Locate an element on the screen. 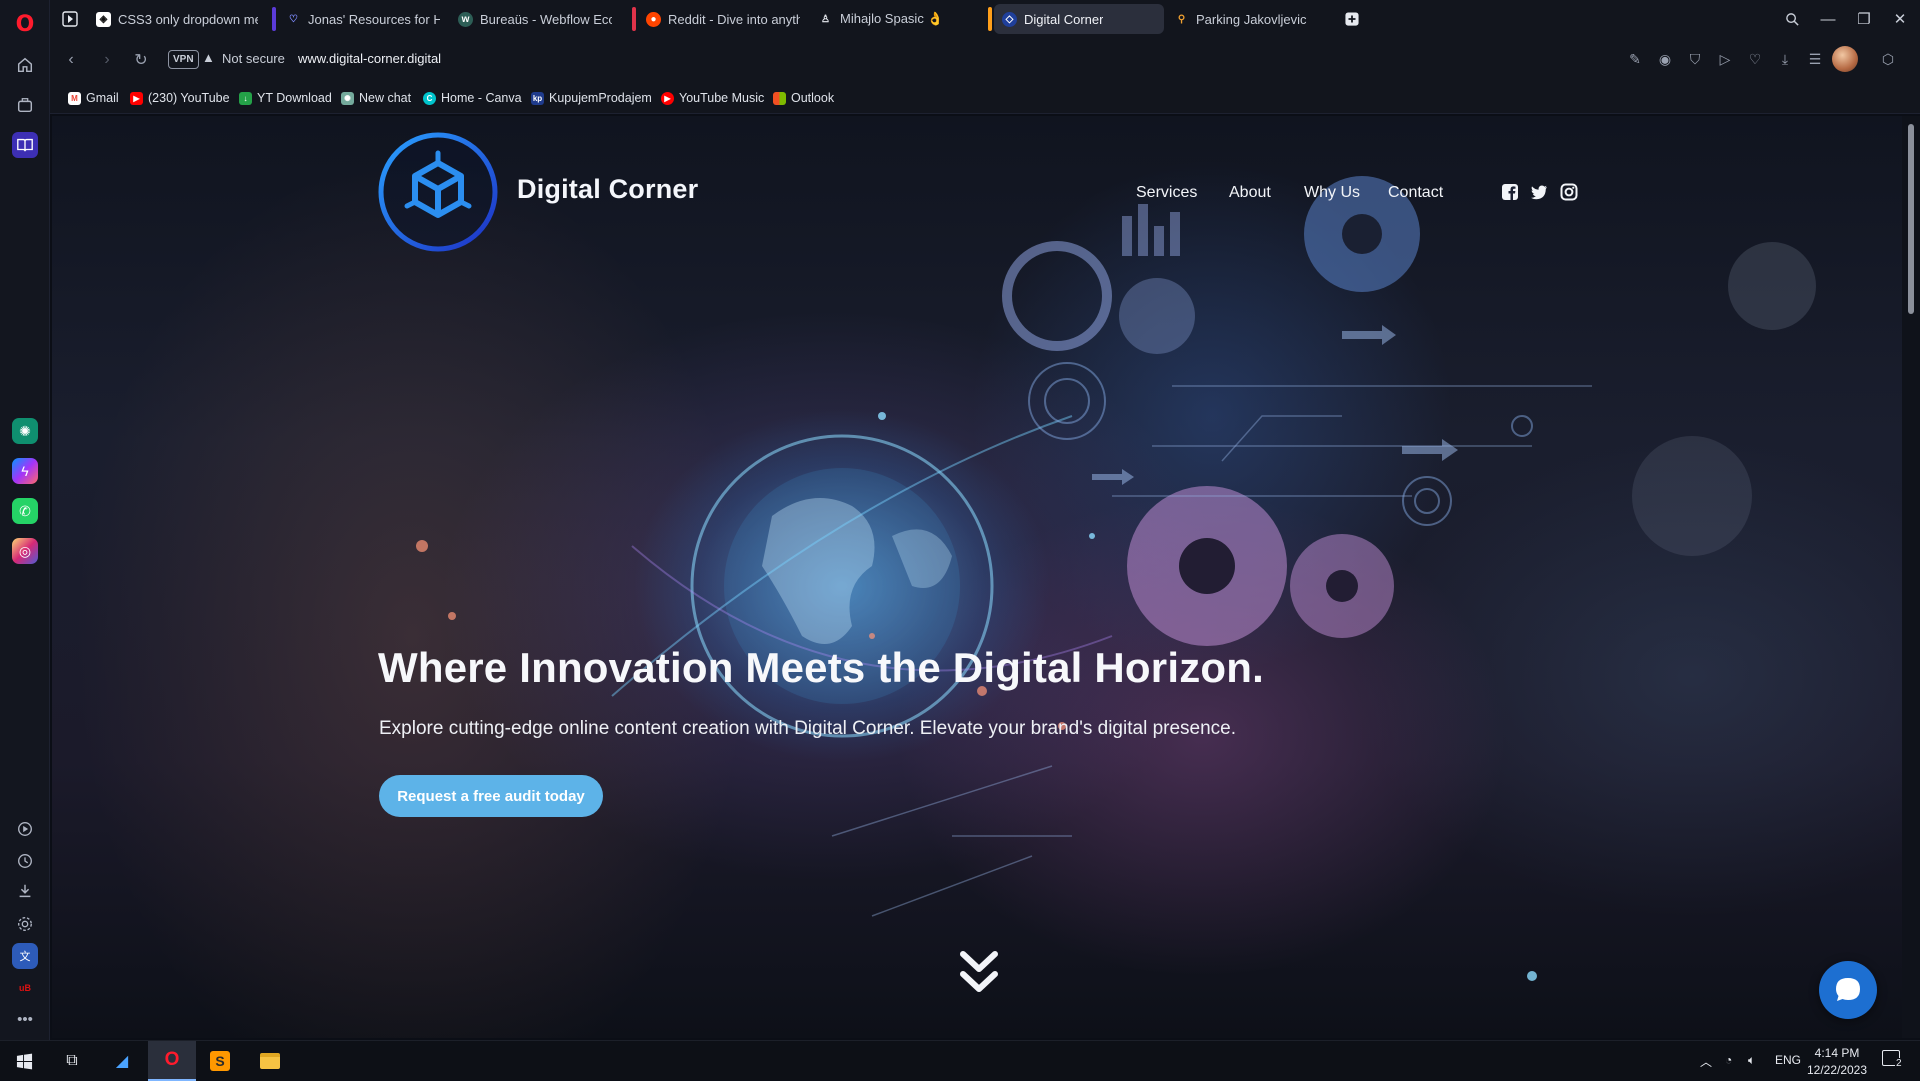  codepen-icon: ◈ is located at coordinates (103, 19).